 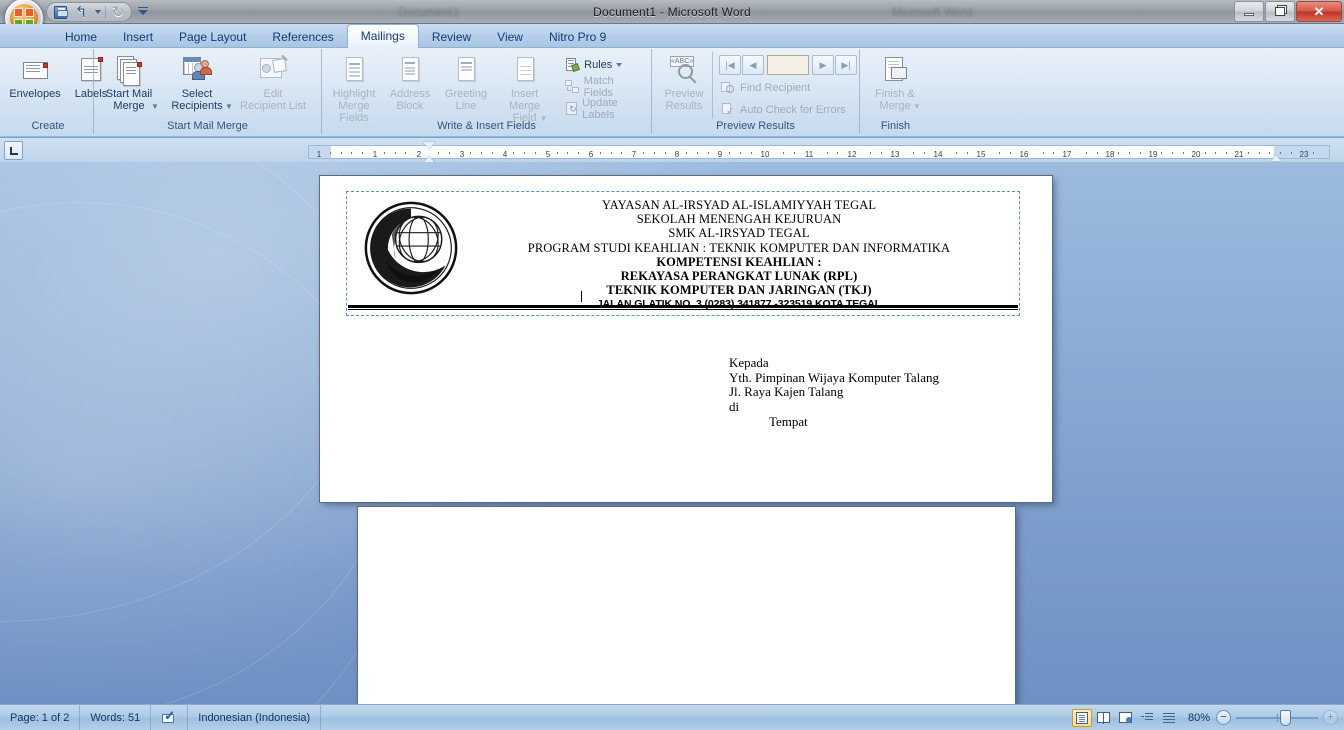 What do you see at coordinates (118, 12) in the screenshot?
I see `redo-button: ↻` at bounding box center [118, 12].